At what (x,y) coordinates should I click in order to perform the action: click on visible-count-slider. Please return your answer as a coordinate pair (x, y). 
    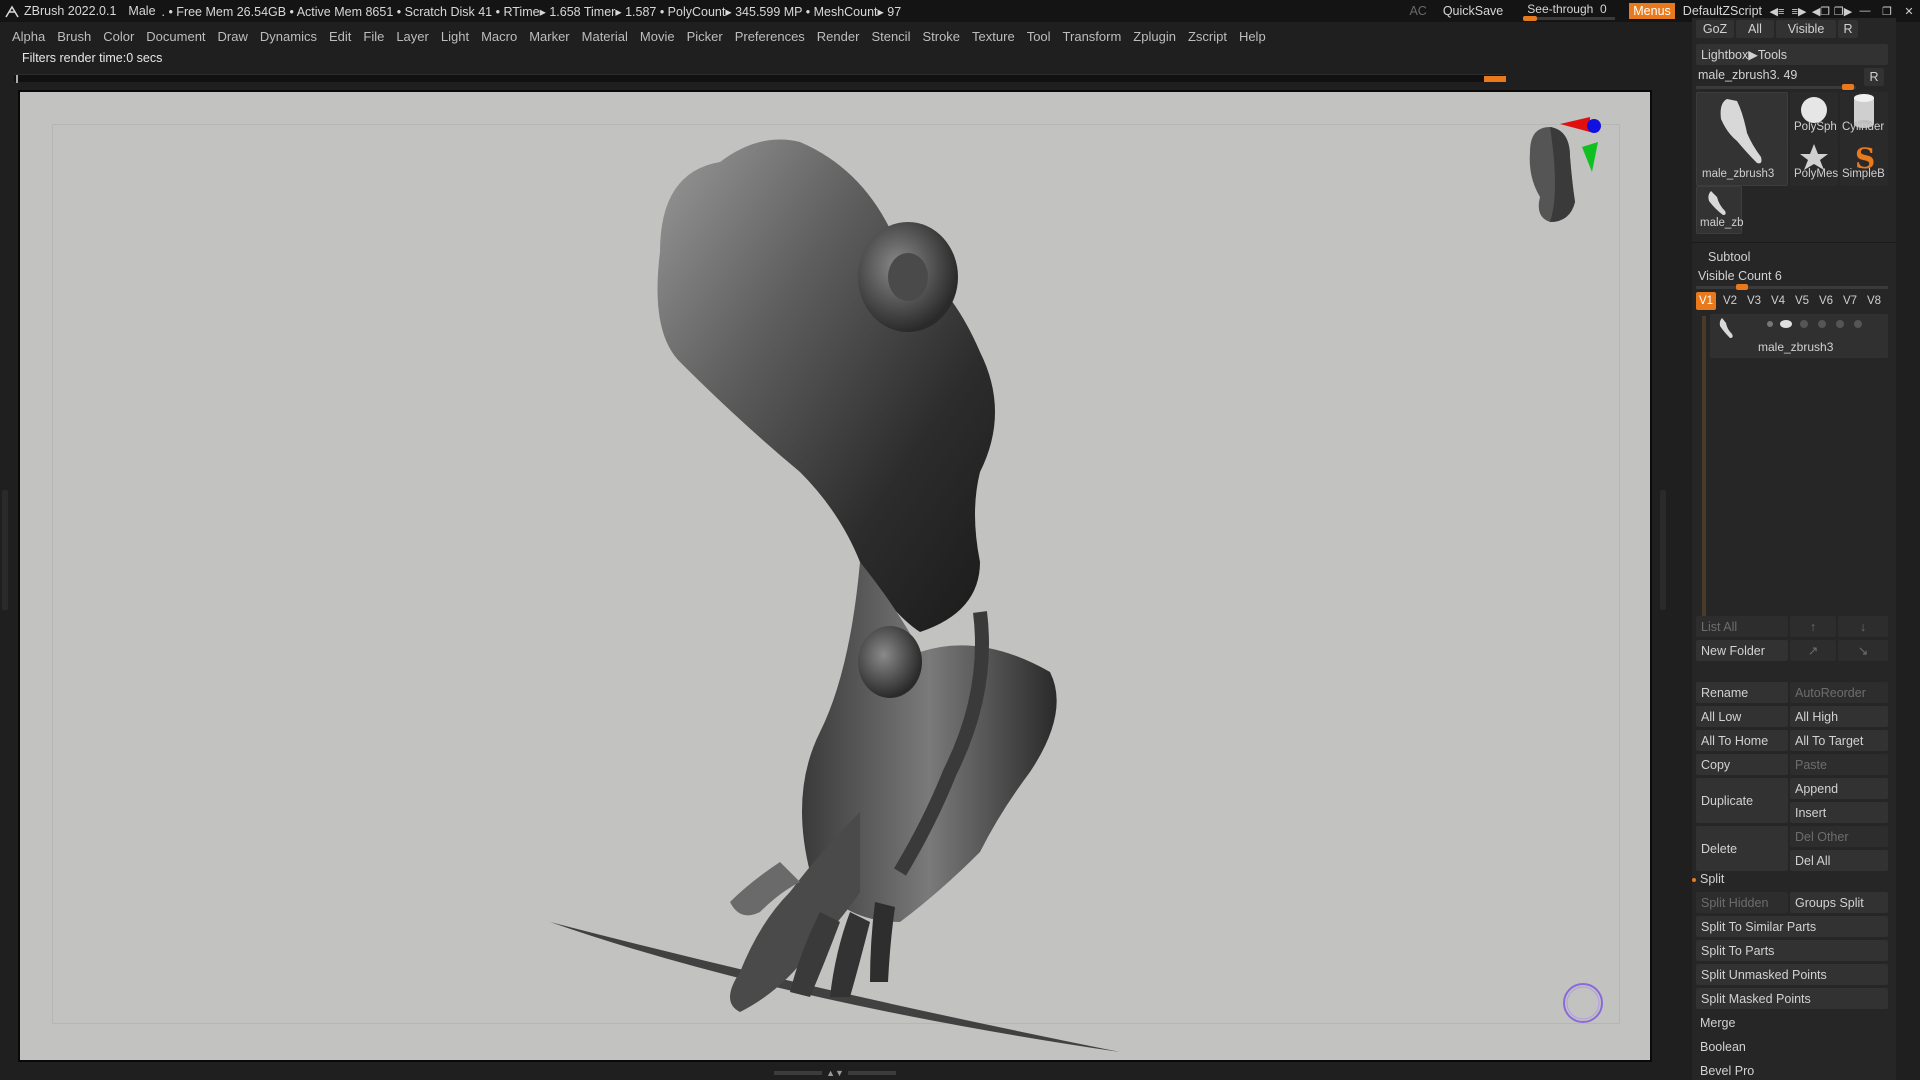
    Looking at the image, I should click on (1792, 287).